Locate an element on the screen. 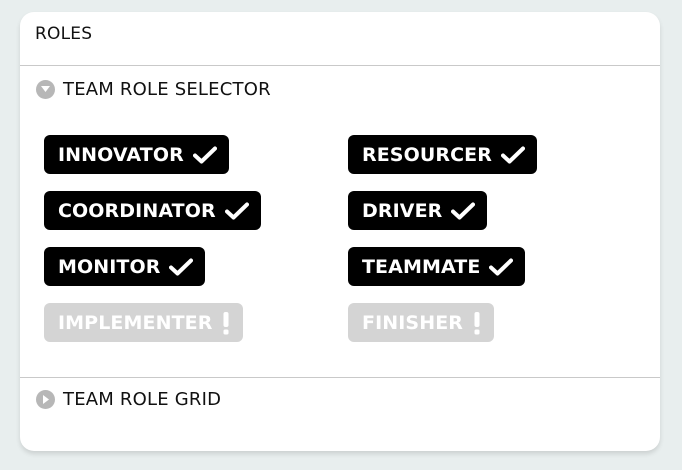 Image resolution: width=682 pixels, height=470 pixels. role-label: FINISHER is located at coordinates (413, 322).